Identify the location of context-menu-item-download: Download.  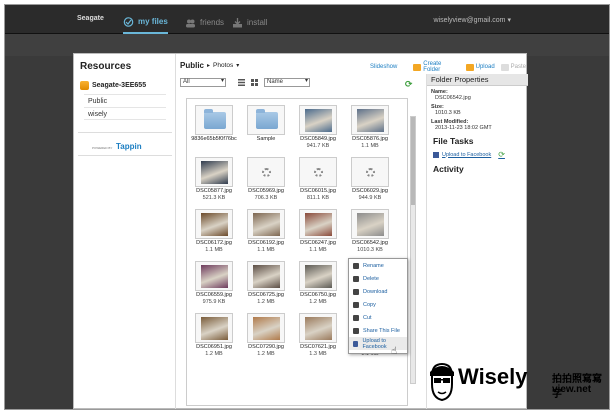
(378, 291).